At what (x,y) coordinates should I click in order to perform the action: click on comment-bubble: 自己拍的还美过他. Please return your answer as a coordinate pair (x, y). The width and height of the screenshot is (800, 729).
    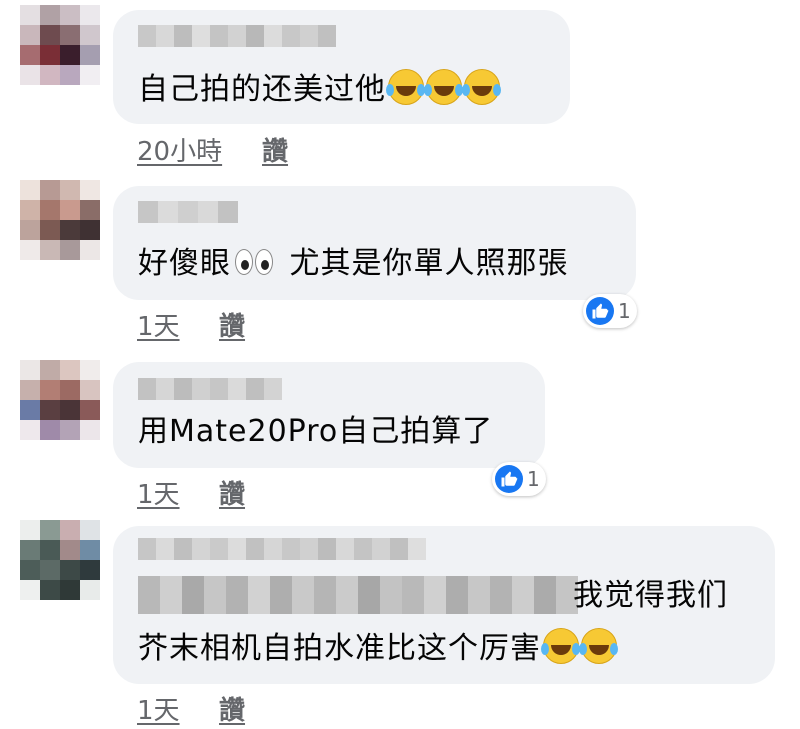
    Looking at the image, I should click on (341, 67).